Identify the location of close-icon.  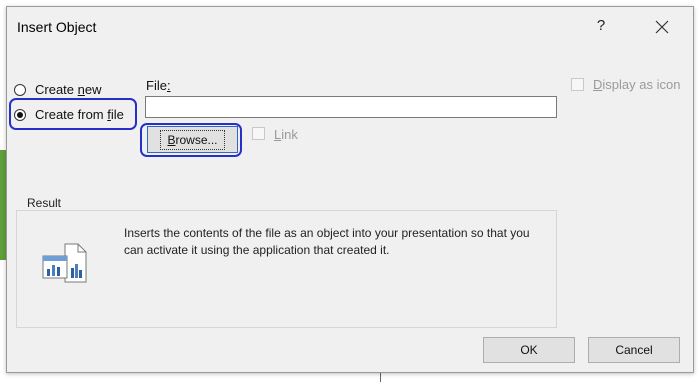
(662, 27).